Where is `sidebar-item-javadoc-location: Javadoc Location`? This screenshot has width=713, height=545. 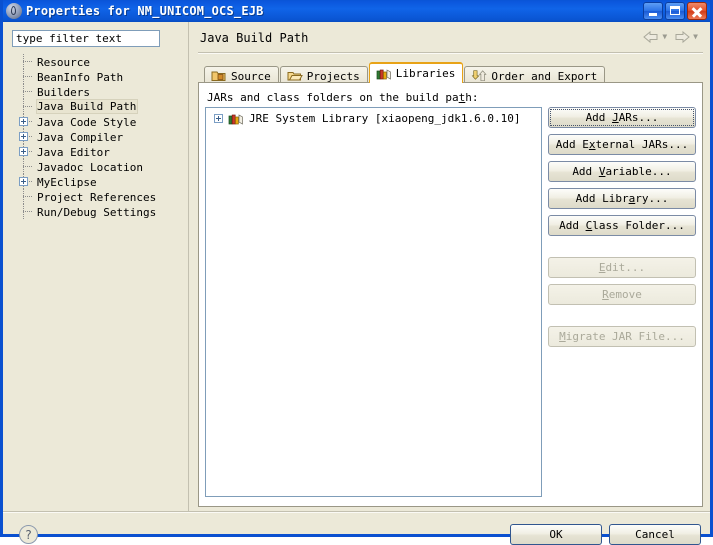 sidebar-item-javadoc-location: Javadoc Location is located at coordinates (95, 166).